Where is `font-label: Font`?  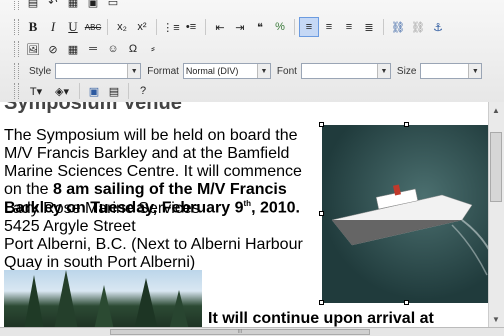
font-label: Font is located at coordinates (286, 71).